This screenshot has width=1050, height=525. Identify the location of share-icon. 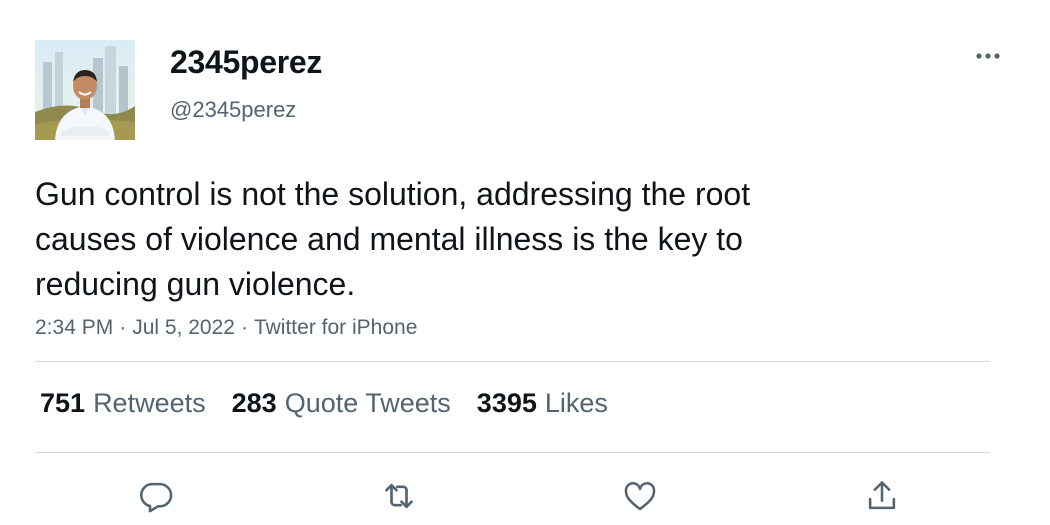
(882, 495).